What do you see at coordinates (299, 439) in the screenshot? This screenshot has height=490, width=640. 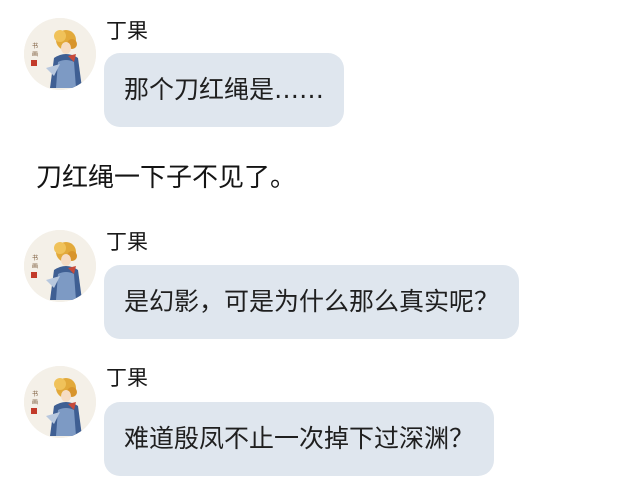 I see `message-bubble: 难道殷凤不止一次掉下过深渊？` at bounding box center [299, 439].